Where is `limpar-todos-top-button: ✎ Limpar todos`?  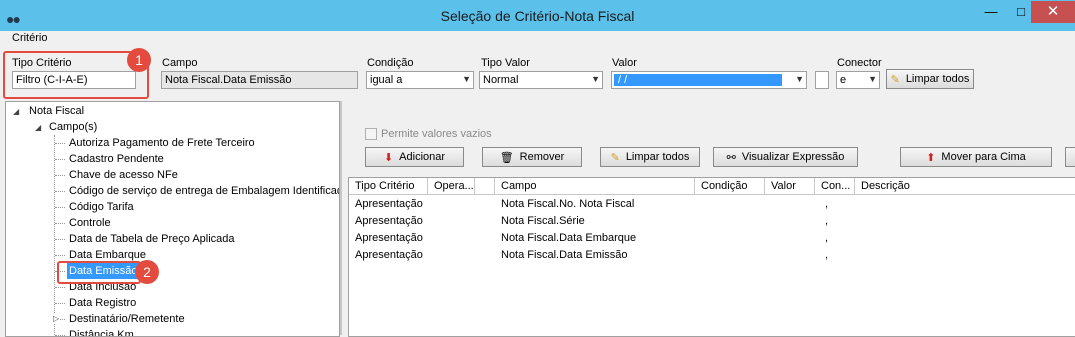 limpar-todos-top-button: ✎ Limpar todos is located at coordinates (930, 79).